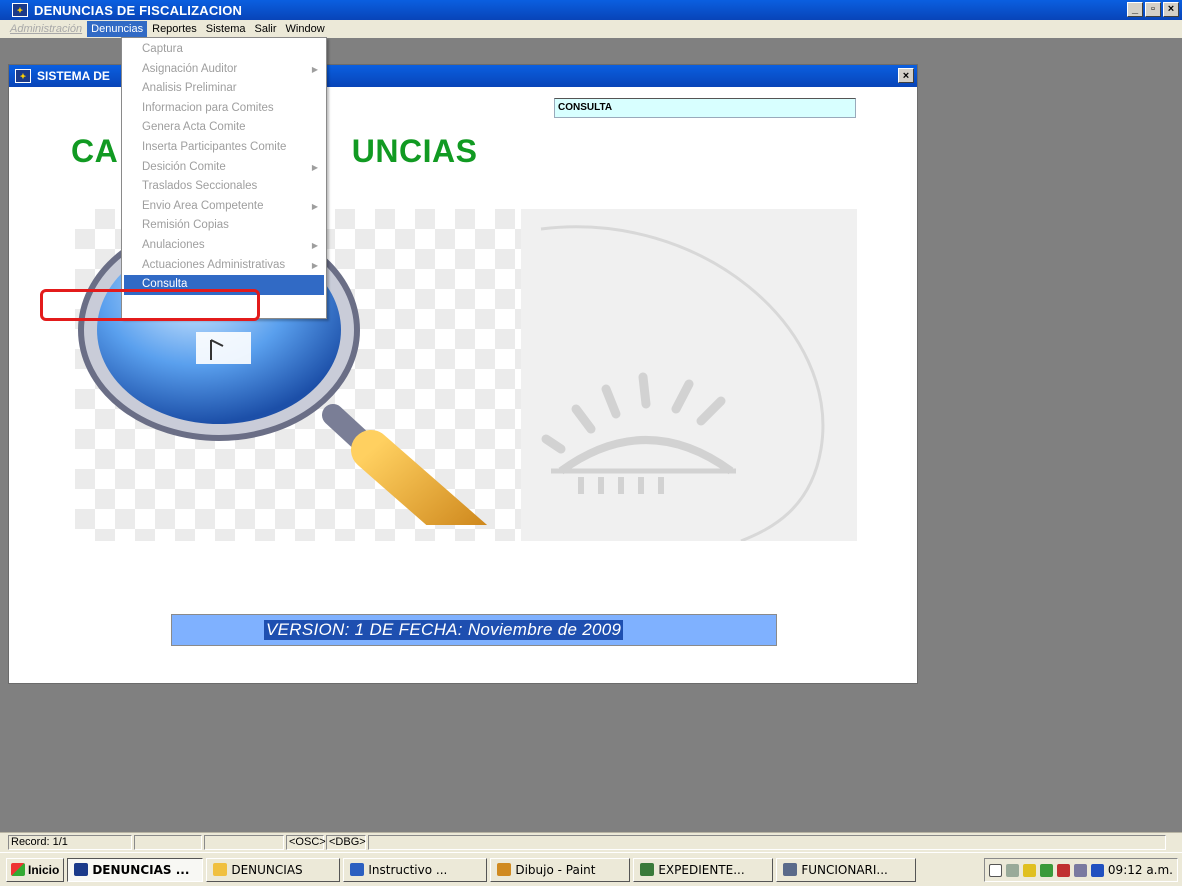  I want to click on version-bar: VERSION: 1 DE FECHA: Noviembre de 2009, so click(474, 630).